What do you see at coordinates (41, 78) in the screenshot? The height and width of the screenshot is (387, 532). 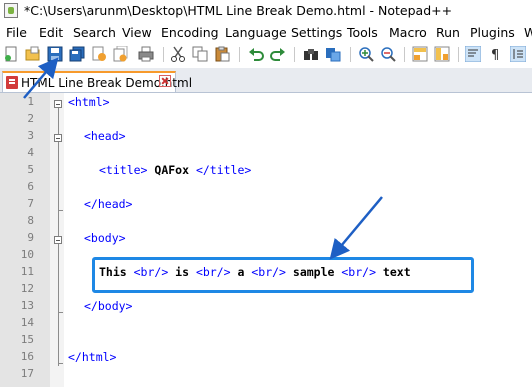 I see `arrow-to-save-icon` at bounding box center [41, 78].